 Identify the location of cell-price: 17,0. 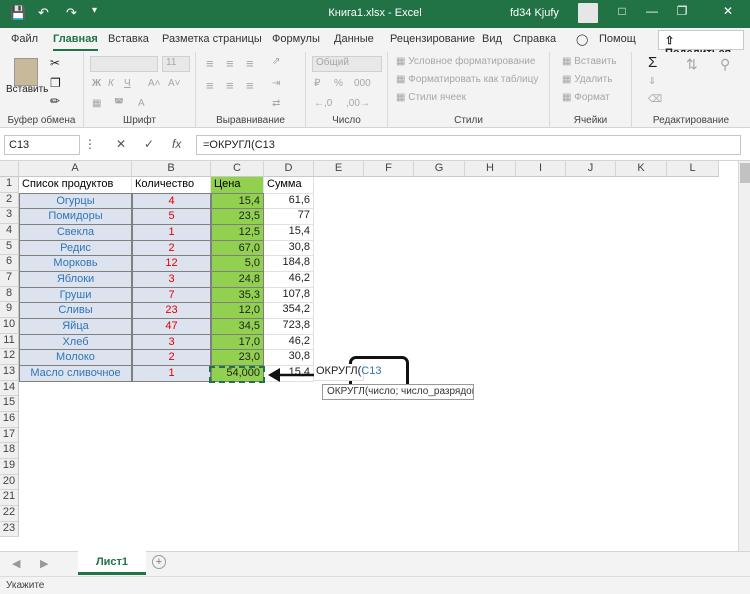
(237, 342).